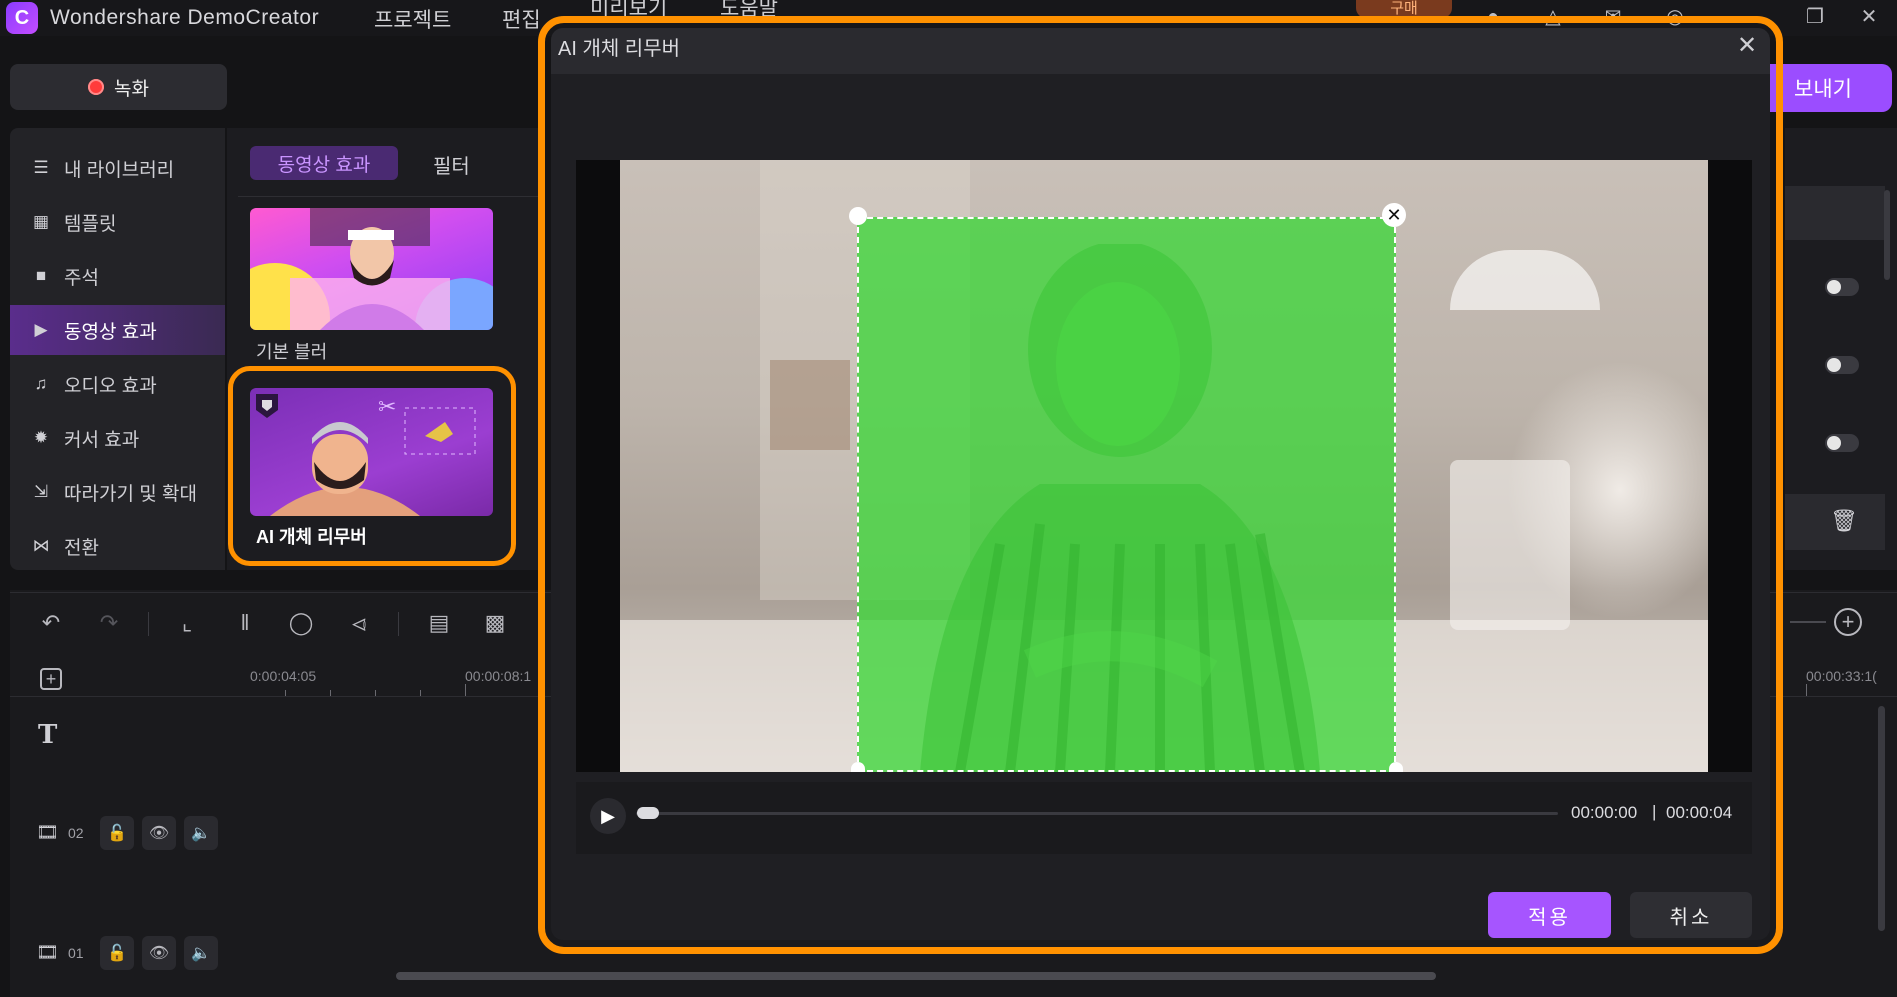  What do you see at coordinates (1823, 89) in the screenshot?
I see `export-label: 보내기` at bounding box center [1823, 89].